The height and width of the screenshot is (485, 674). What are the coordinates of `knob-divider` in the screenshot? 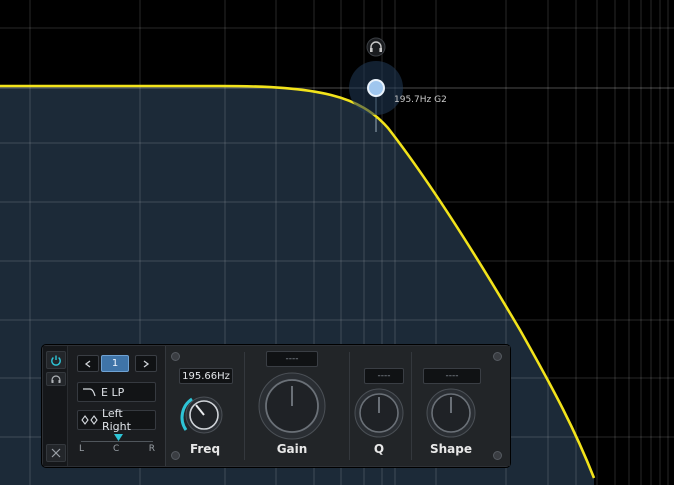 It's located at (244, 406).